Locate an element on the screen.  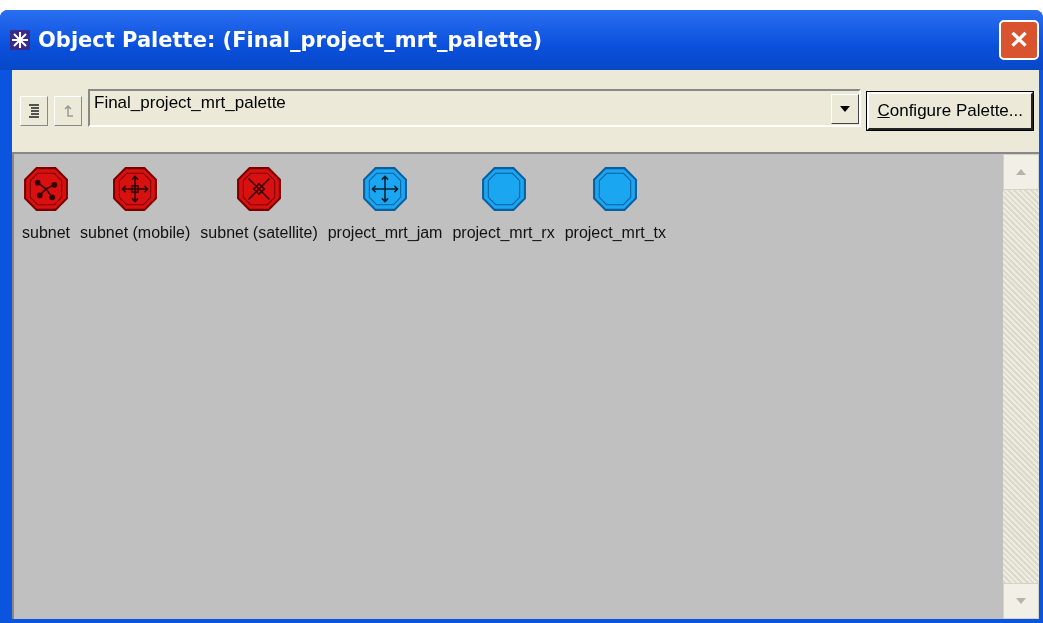
close-button: ✕ is located at coordinates (1019, 40).